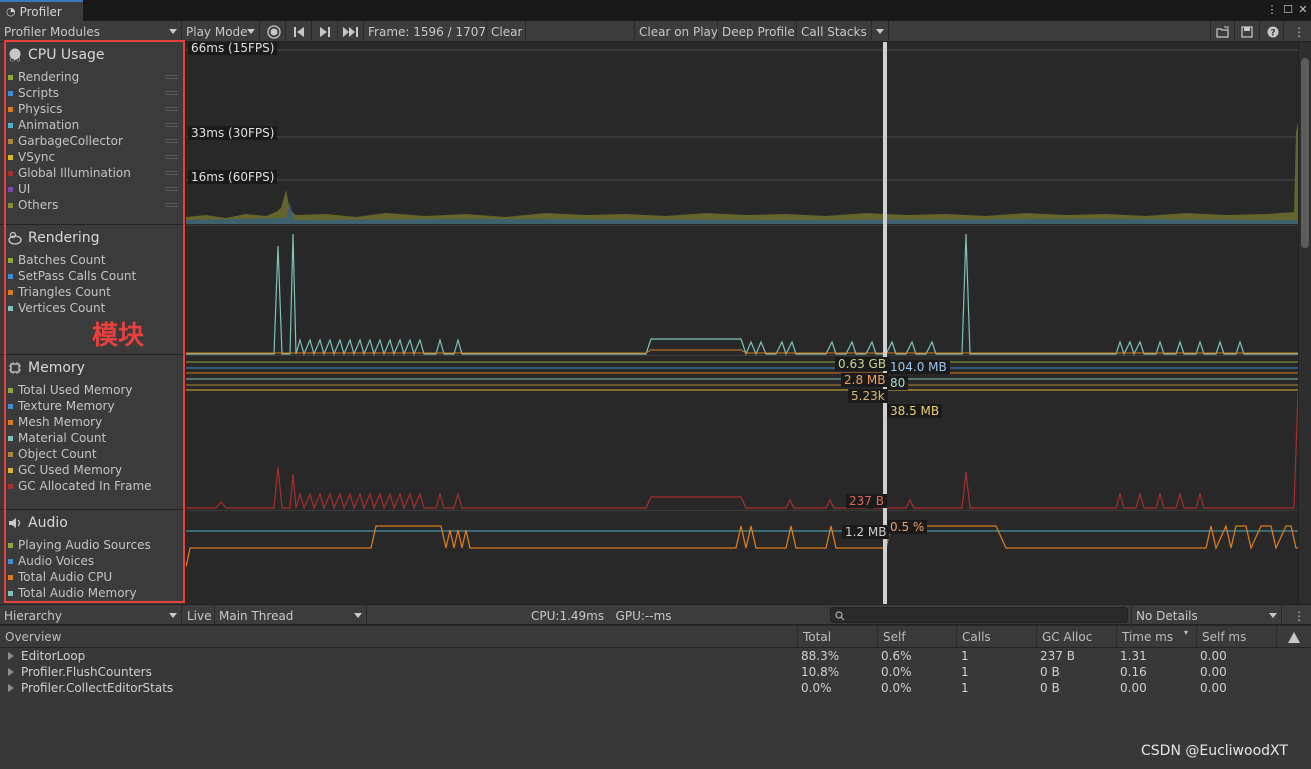  What do you see at coordinates (918, 367) in the screenshot?
I see `memory-value-texture: 104.0 MB` at bounding box center [918, 367].